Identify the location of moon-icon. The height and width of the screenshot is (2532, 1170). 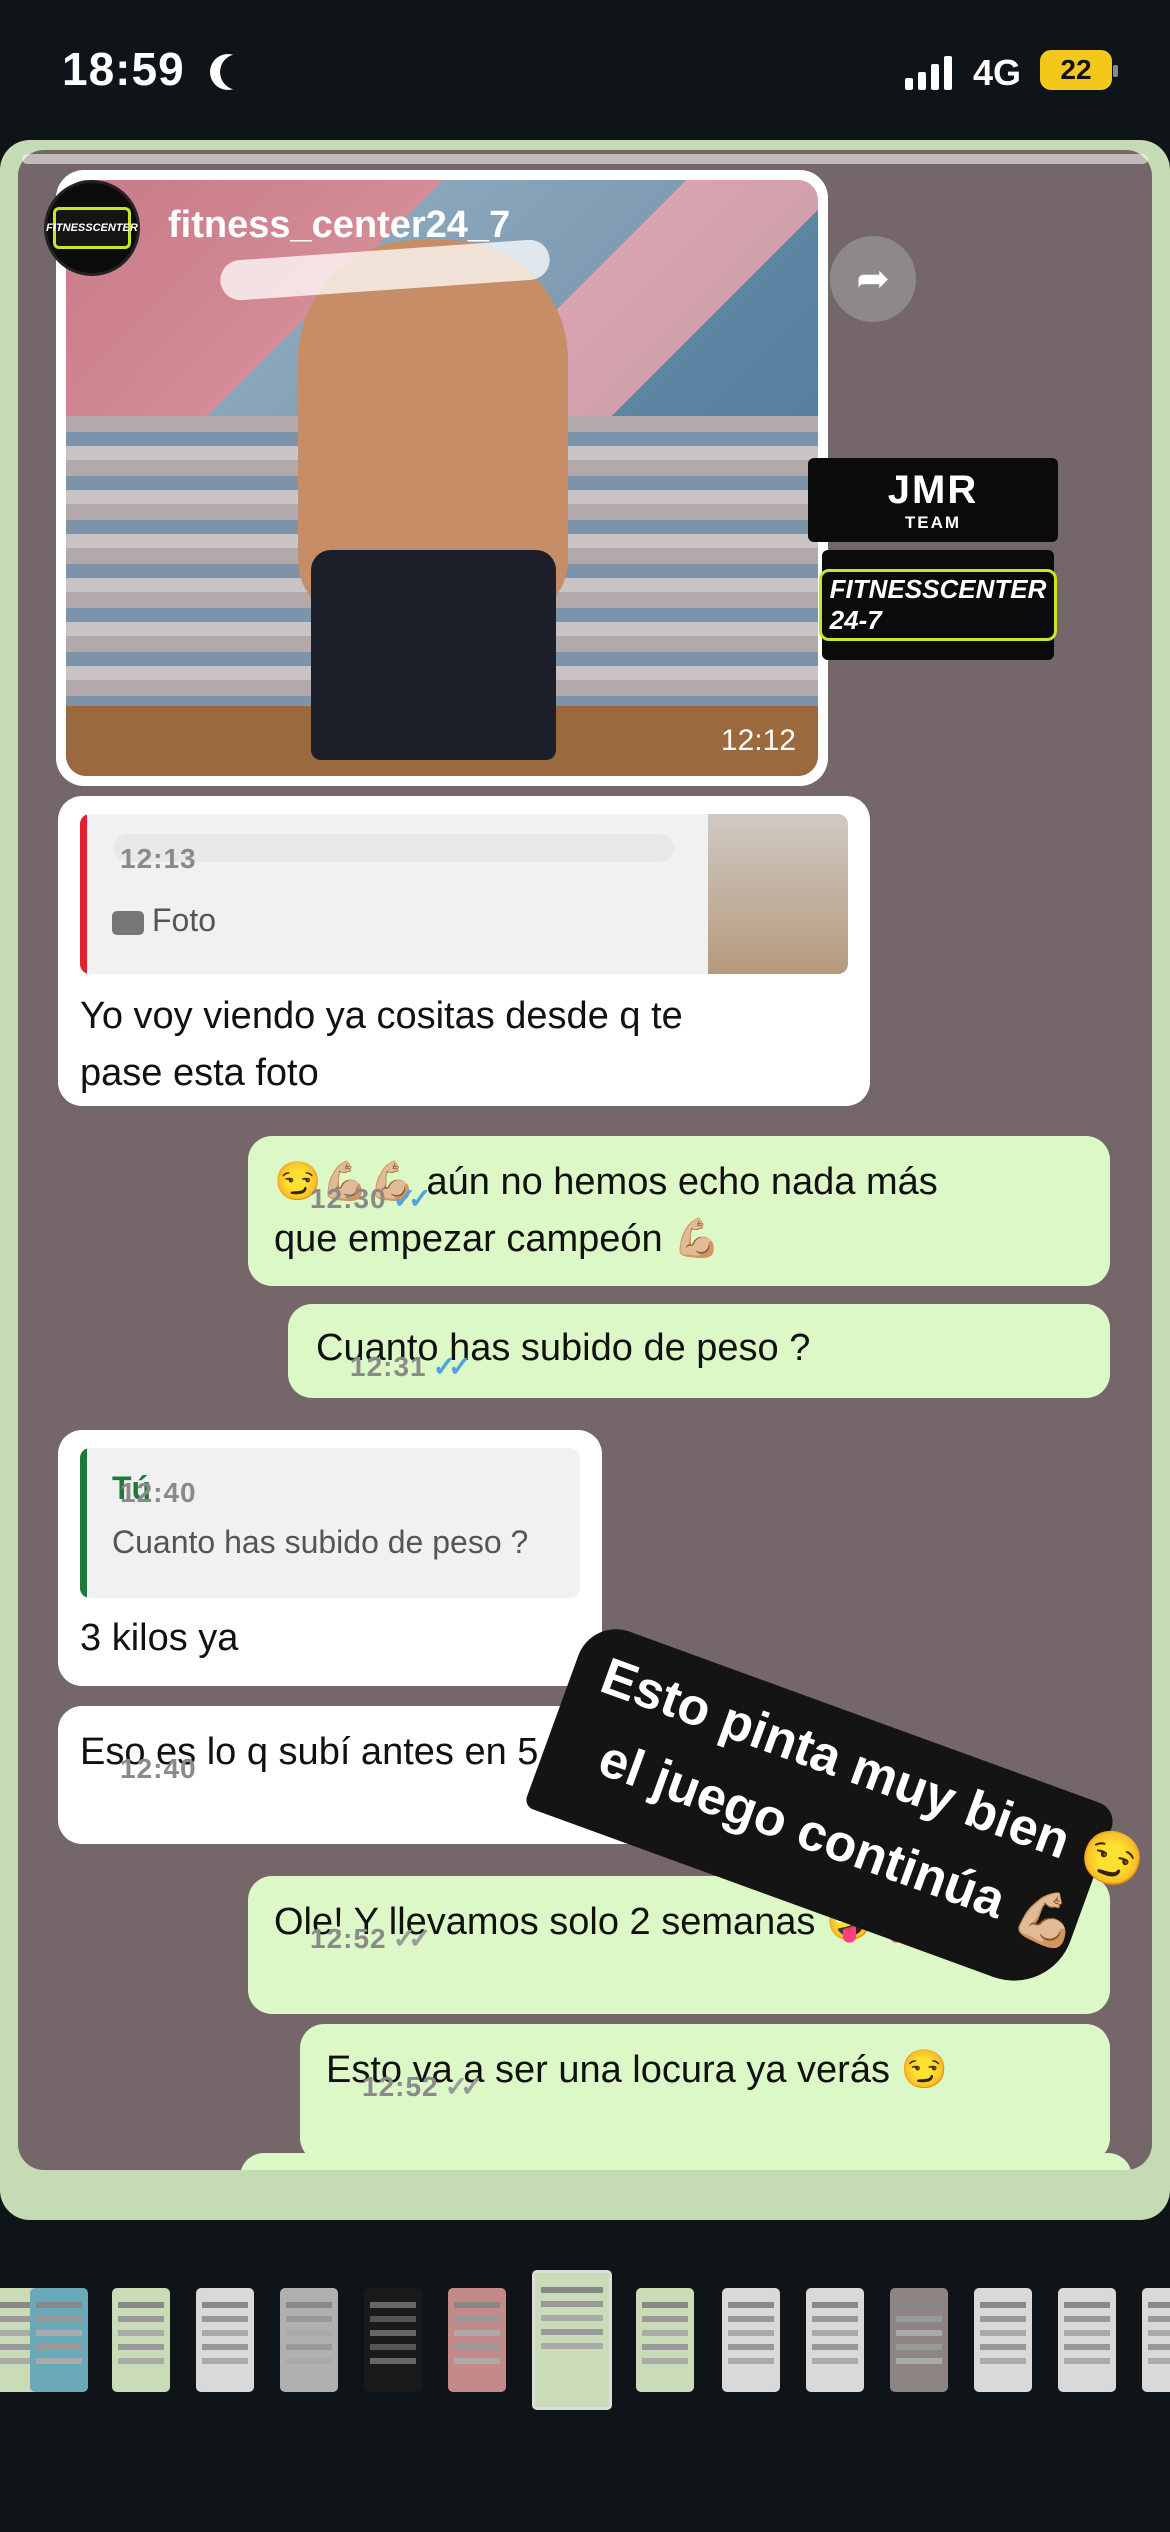
(238, 72).